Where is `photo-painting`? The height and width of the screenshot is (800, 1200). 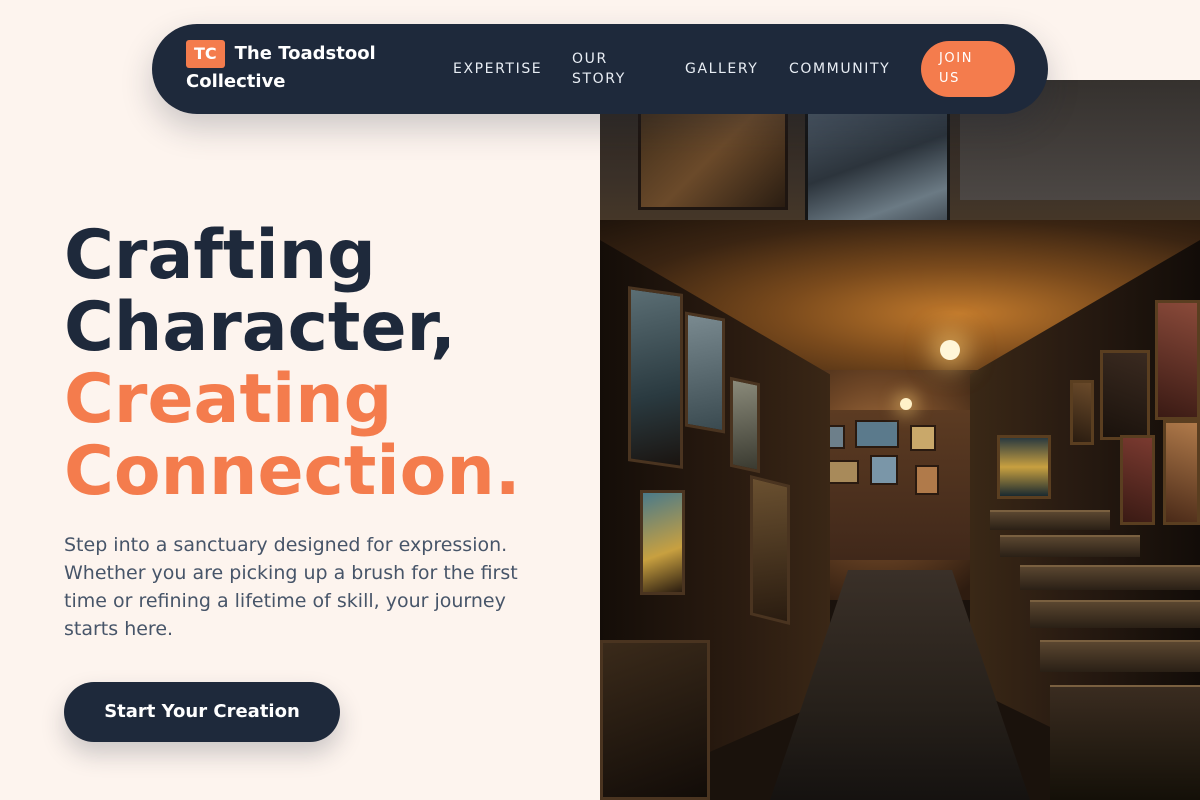
photo-painting is located at coordinates (713, 155).